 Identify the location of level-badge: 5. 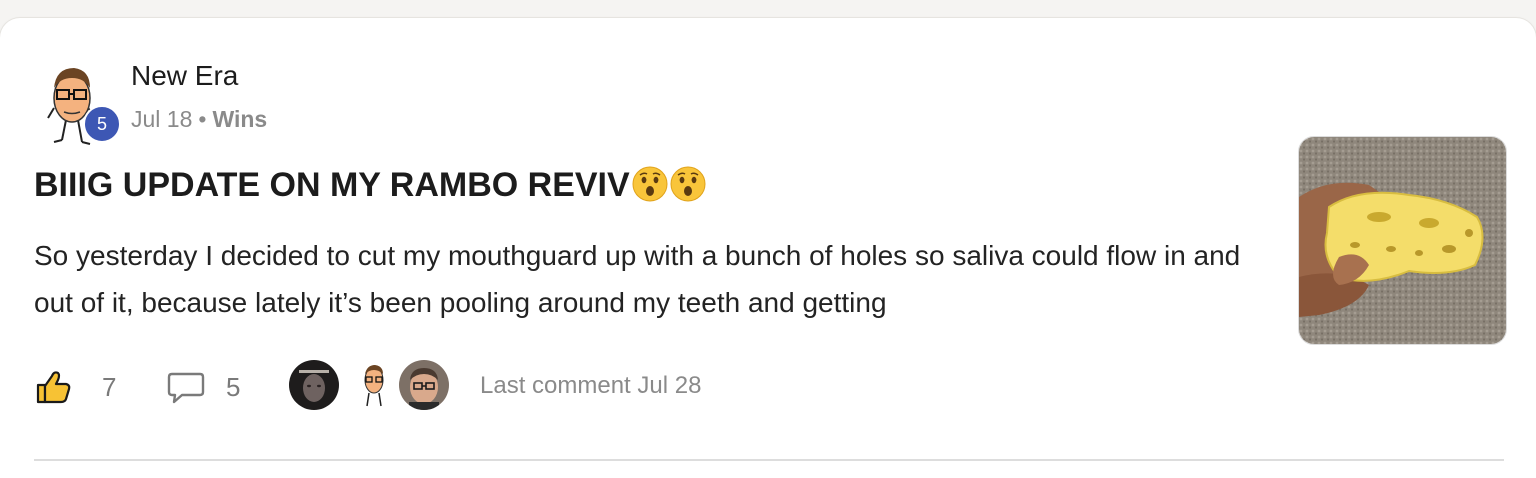
(102, 124).